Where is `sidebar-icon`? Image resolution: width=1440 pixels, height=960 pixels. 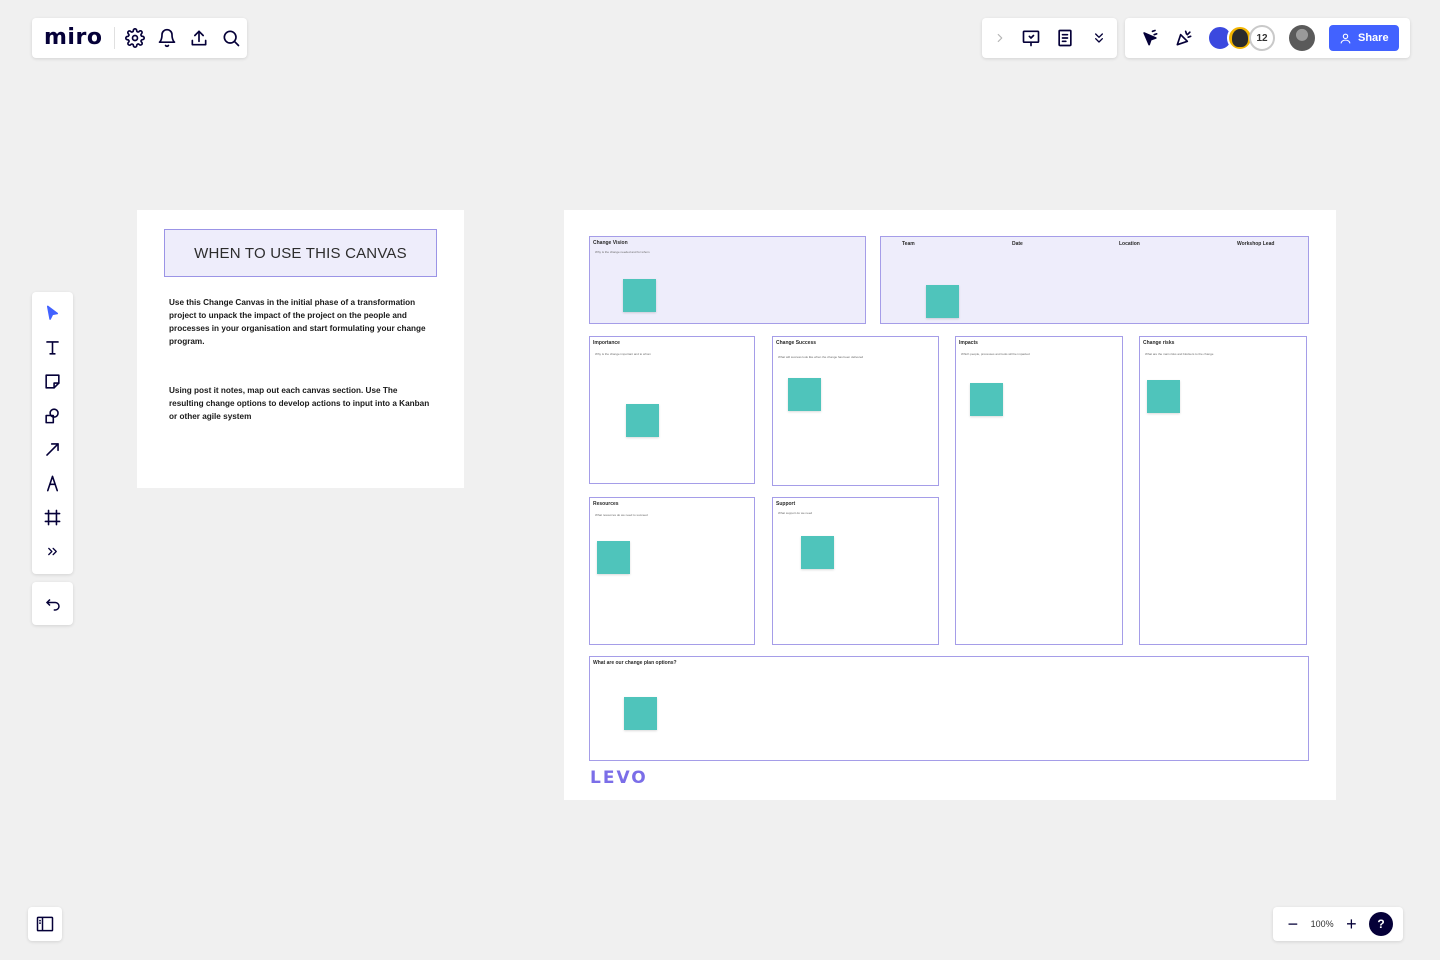 sidebar-icon is located at coordinates (45, 924).